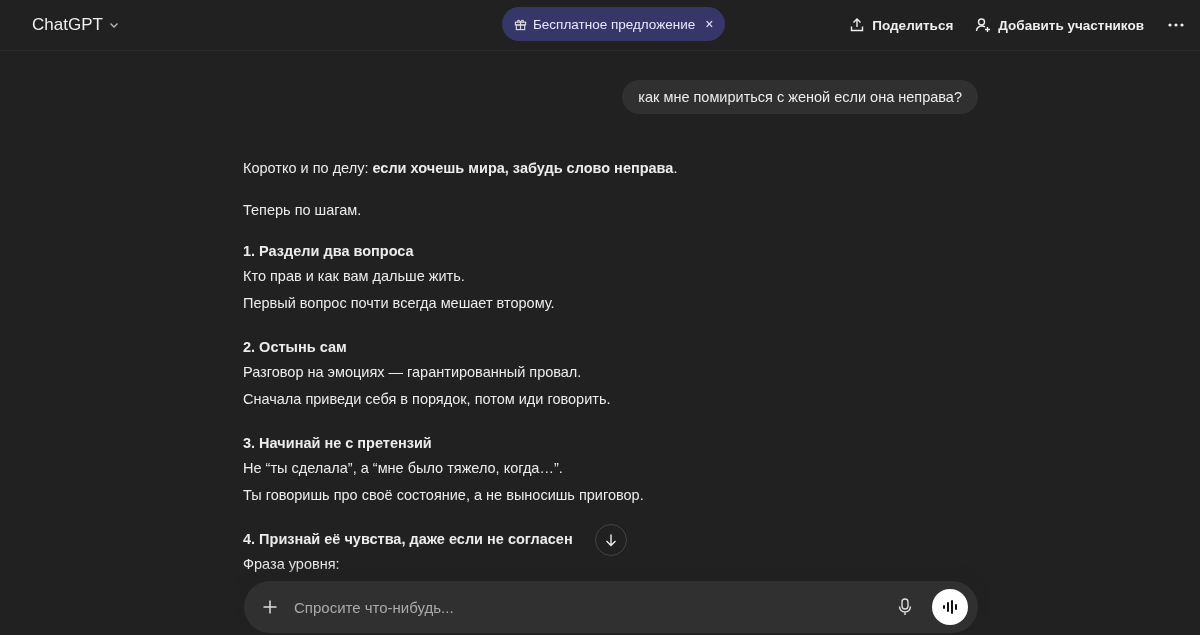 This screenshot has height=635, width=1200. What do you see at coordinates (403, 468) in the screenshot?
I see `answer-text: Не “ты сделала”, а “мне было тяжело, когда…”.` at bounding box center [403, 468].